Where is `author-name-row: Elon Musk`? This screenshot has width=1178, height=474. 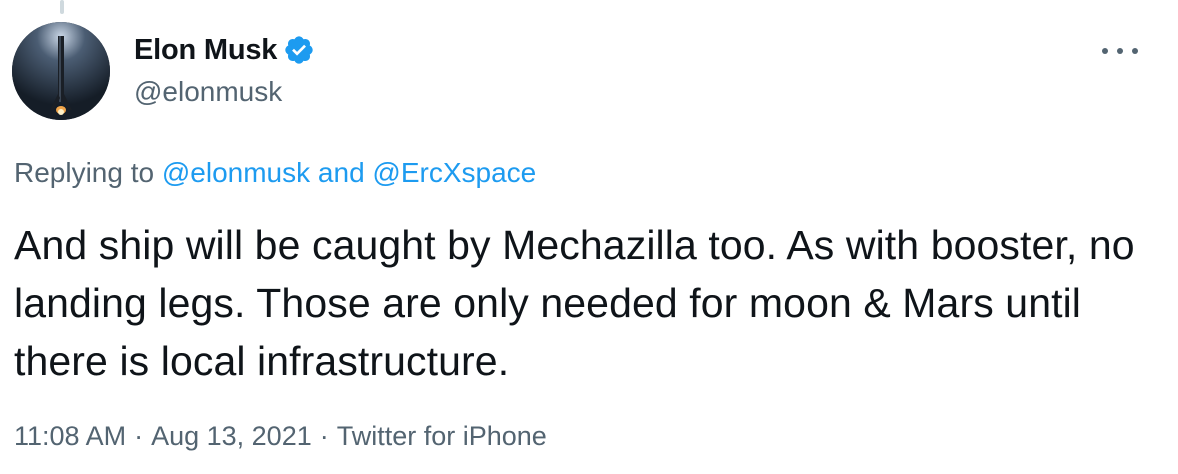
author-name-row: Elon Musk is located at coordinates (224, 50).